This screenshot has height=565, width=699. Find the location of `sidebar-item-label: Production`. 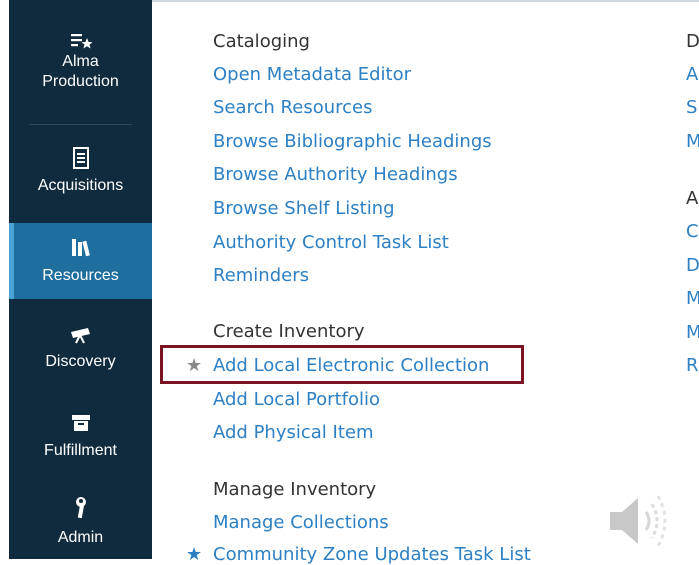

sidebar-item-label: Production is located at coordinates (80, 81).